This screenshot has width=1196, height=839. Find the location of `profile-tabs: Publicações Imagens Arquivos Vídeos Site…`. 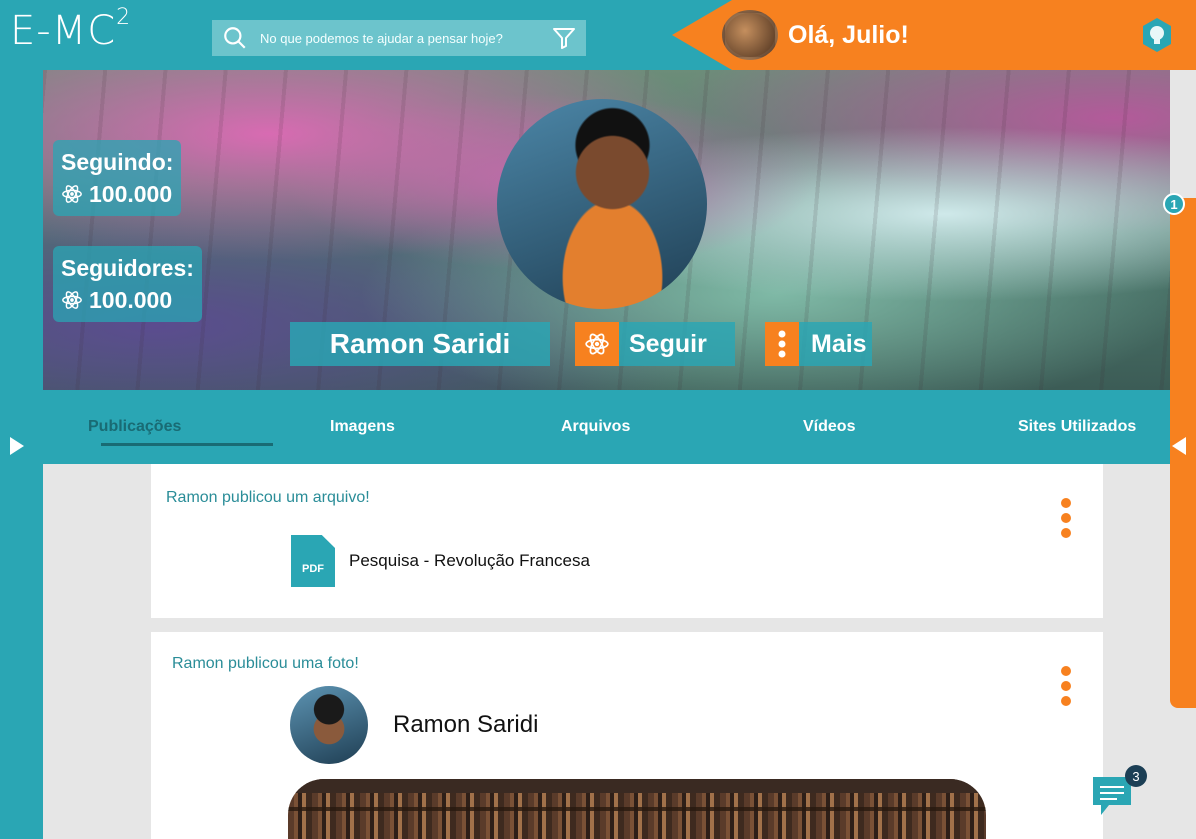

profile-tabs: Publicações Imagens Arquivos Vídeos Site… is located at coordinates (606, 427).